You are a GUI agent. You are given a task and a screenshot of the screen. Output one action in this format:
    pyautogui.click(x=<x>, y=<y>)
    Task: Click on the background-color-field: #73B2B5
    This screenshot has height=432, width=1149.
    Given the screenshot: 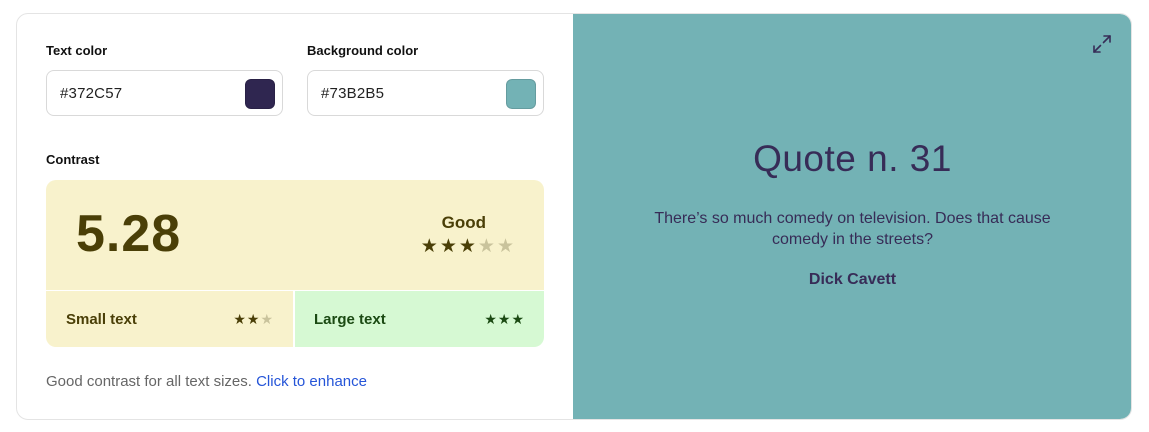 What is the action you would take?
    pyautogui.click(x=425, y=93)
    